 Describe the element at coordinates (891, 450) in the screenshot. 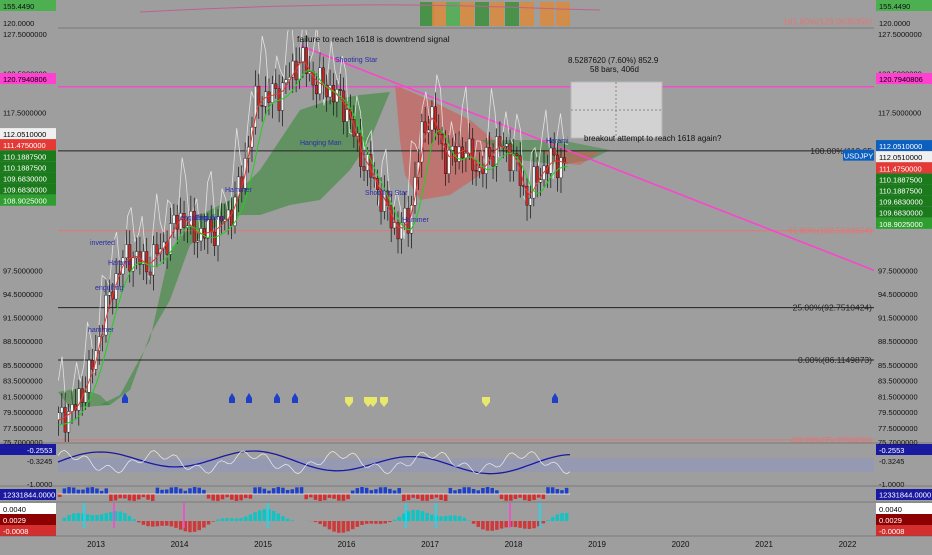

I see `osc1-right-value: -0.2553` at that location.